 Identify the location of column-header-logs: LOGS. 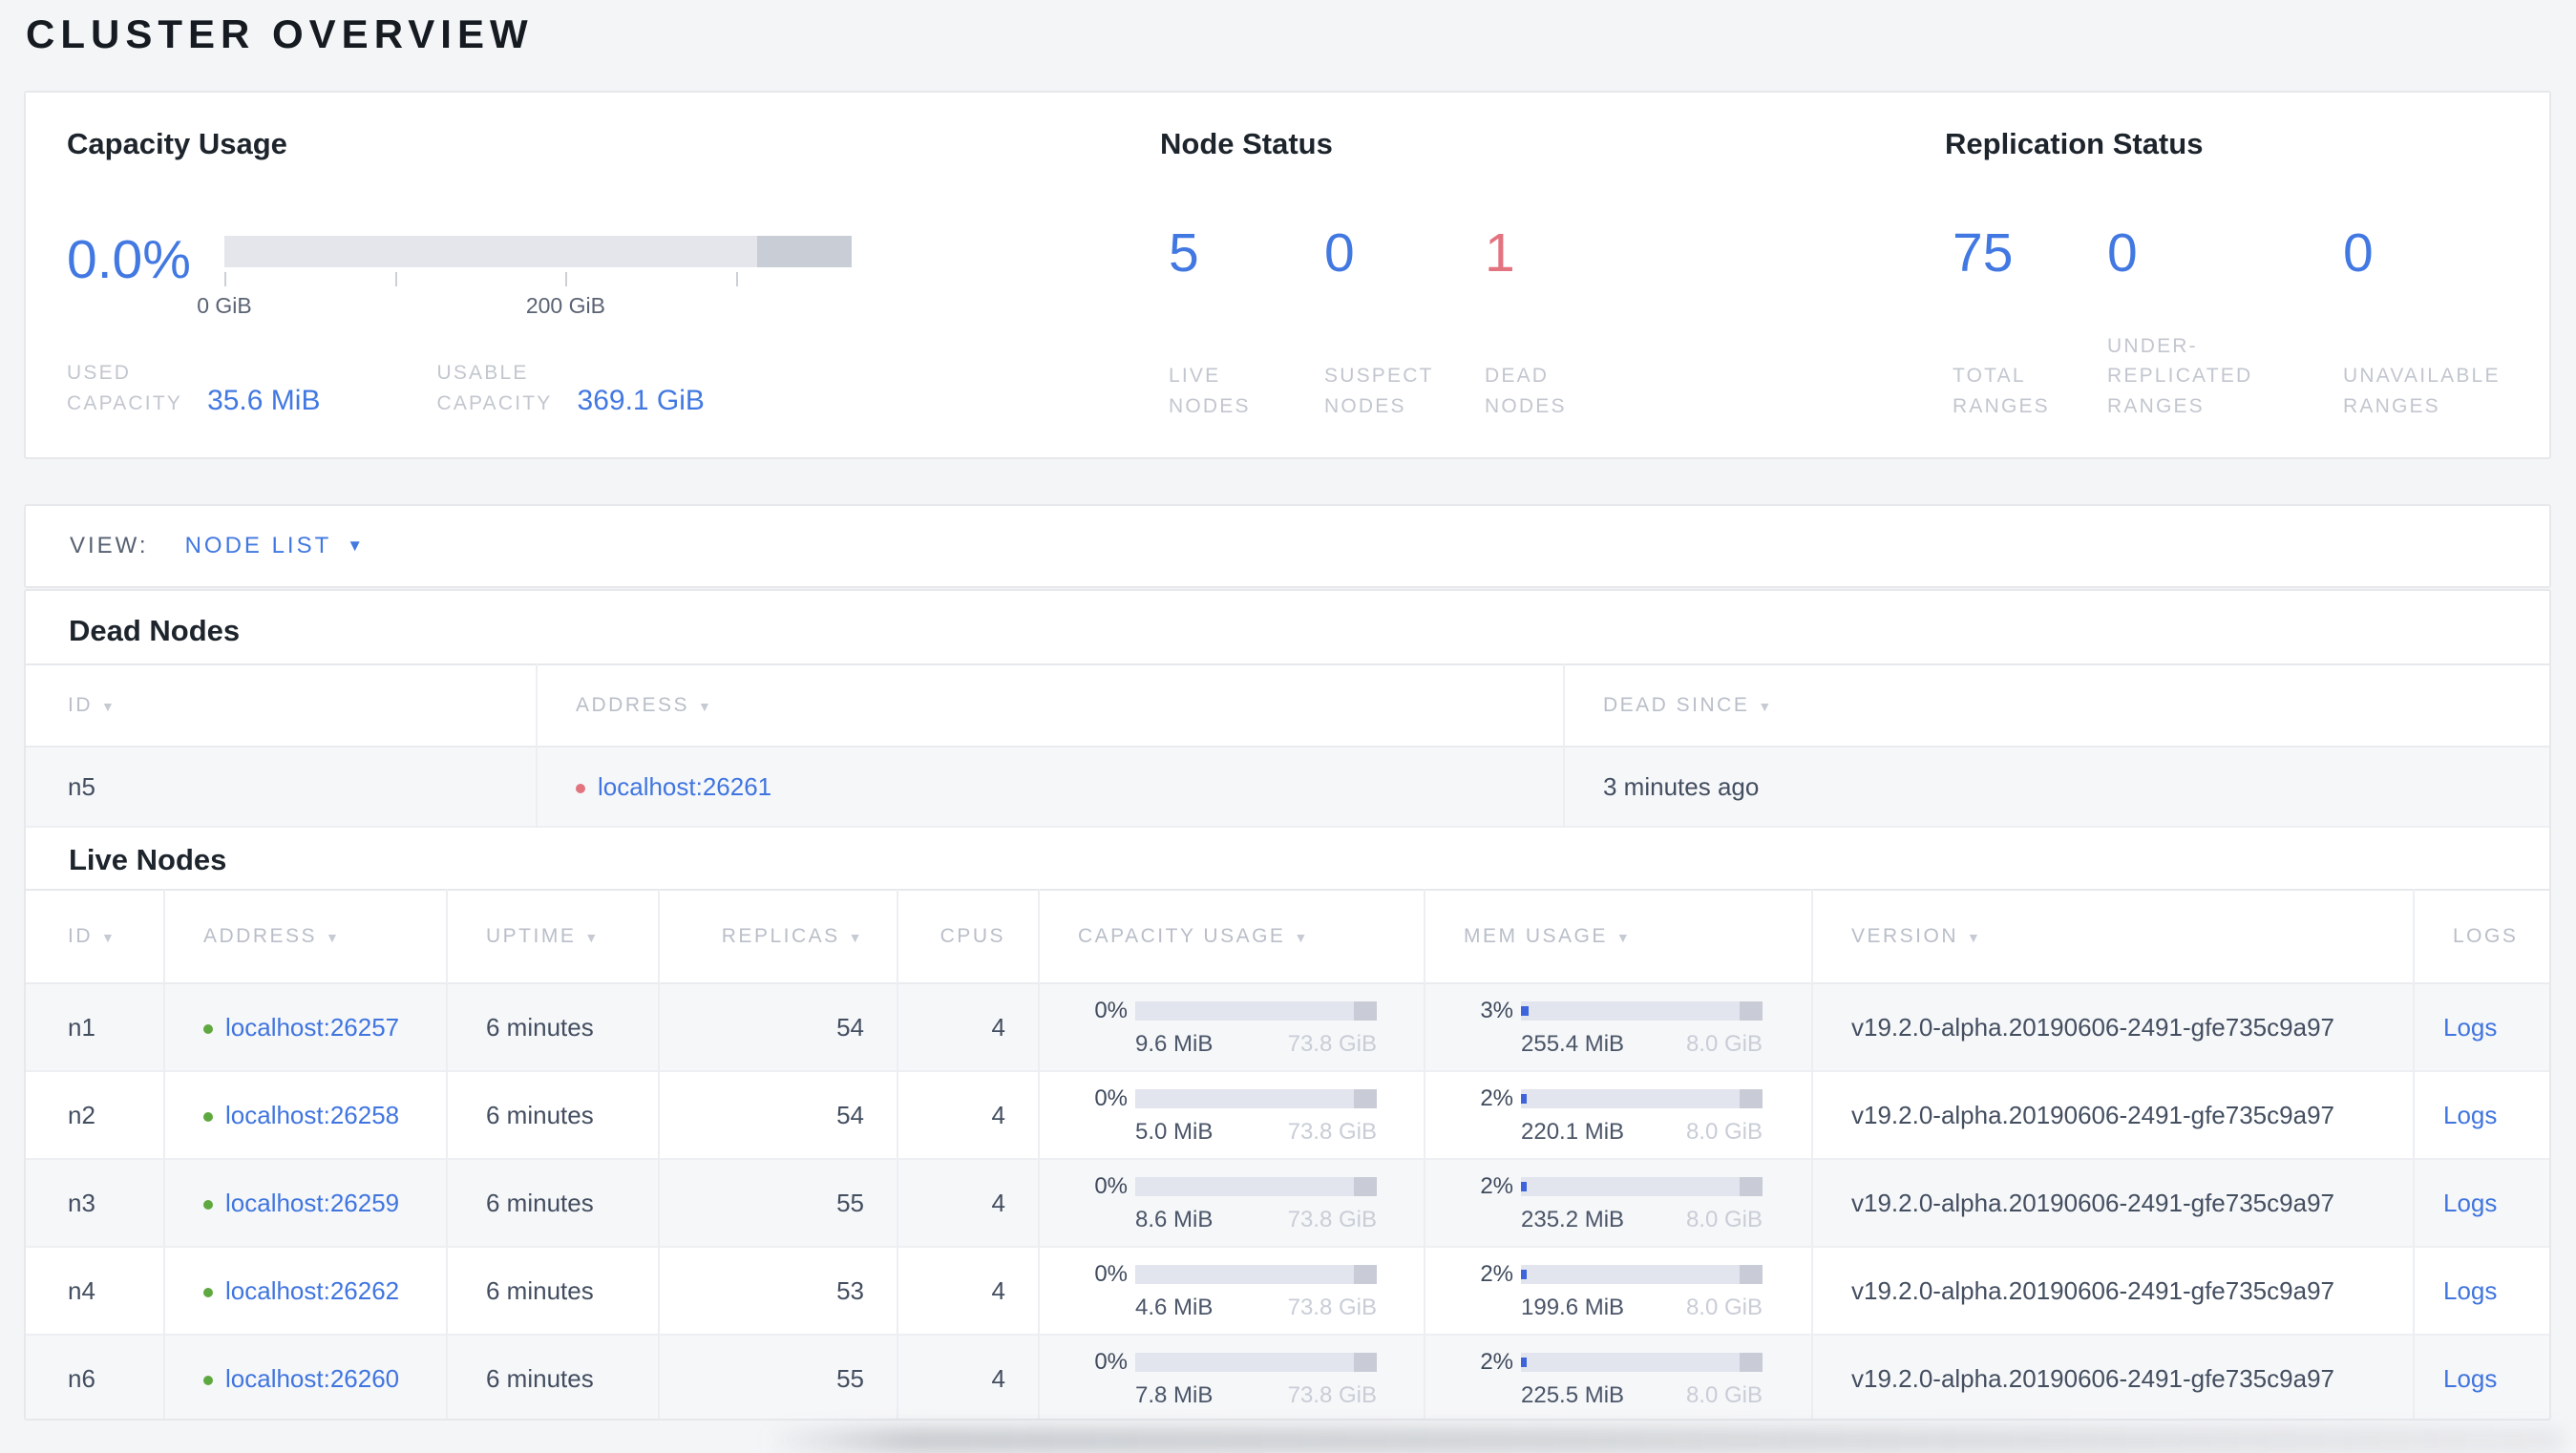
(2481, 936).